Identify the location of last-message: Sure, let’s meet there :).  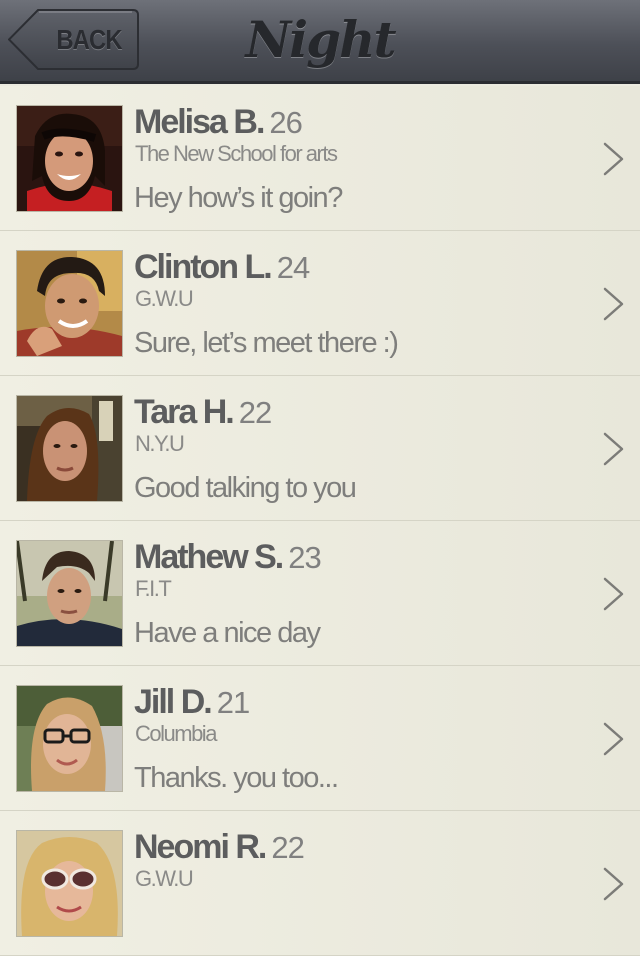
(266, 343).